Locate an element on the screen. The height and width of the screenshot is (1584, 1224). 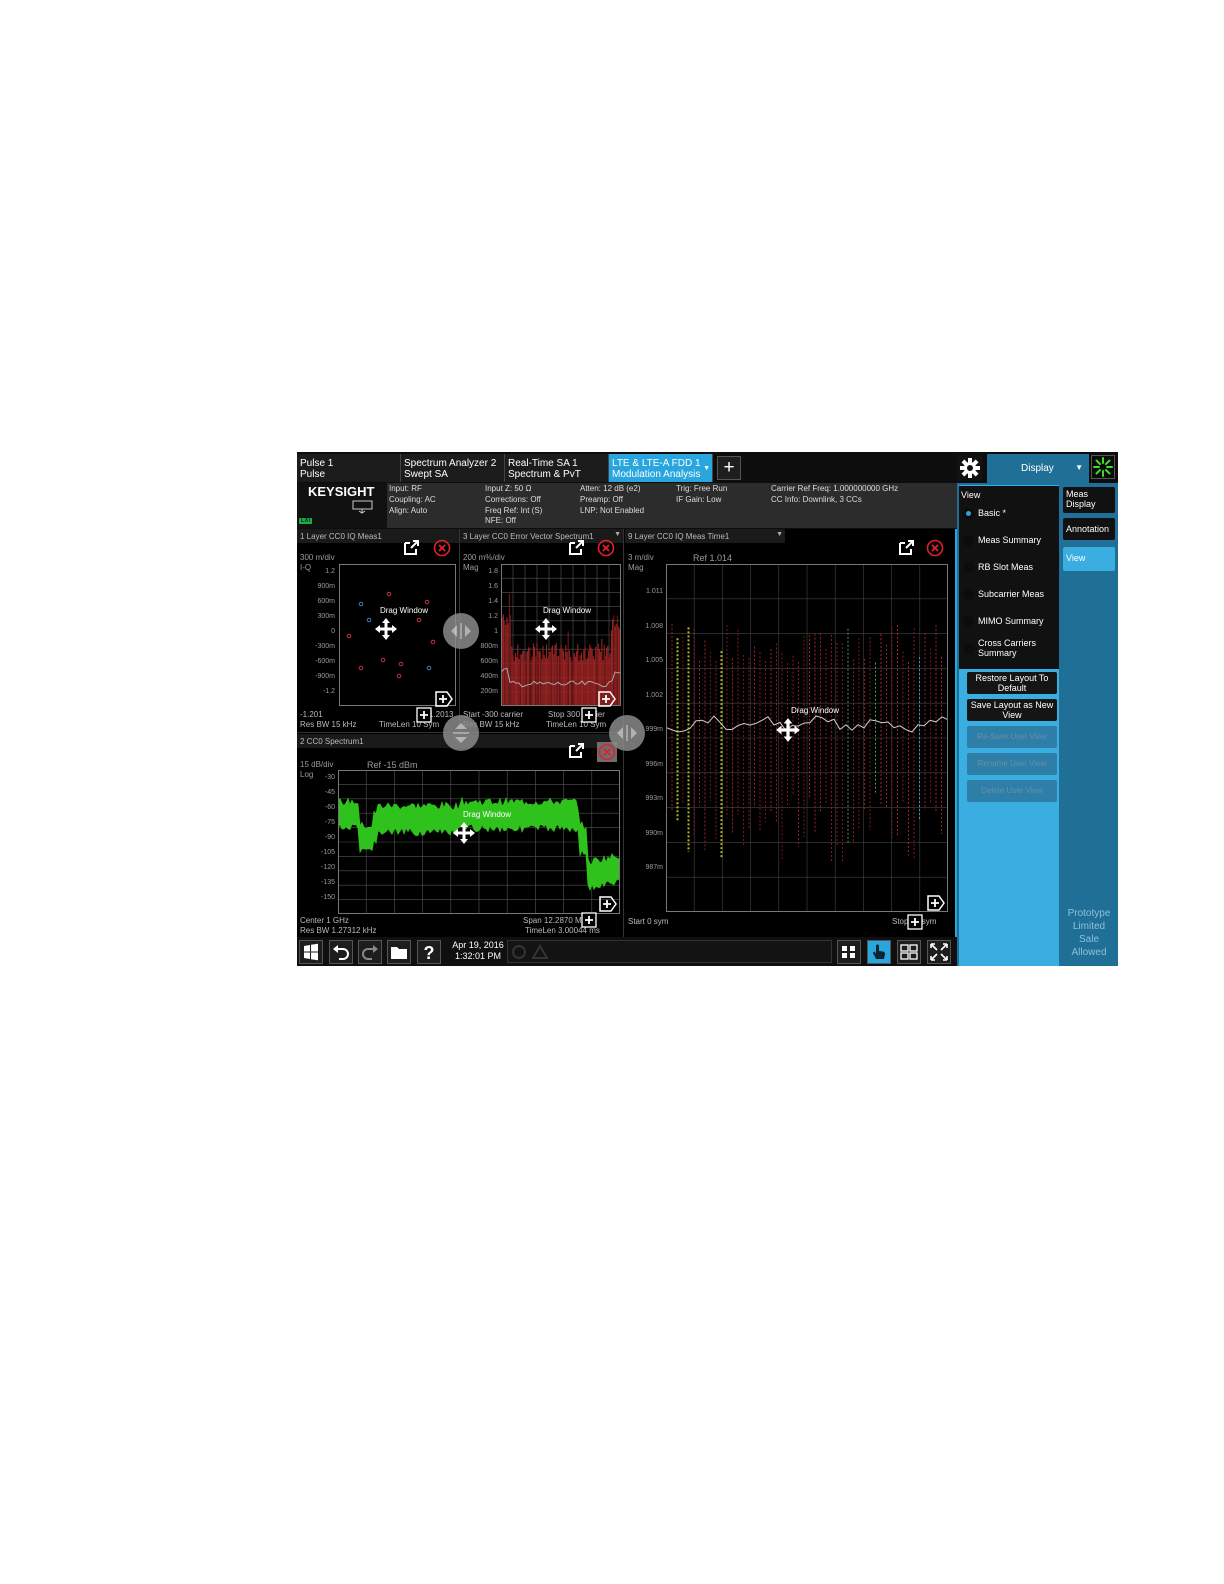
radio-label: Cross Carriers Summary is located at coordinates (1007, 648).